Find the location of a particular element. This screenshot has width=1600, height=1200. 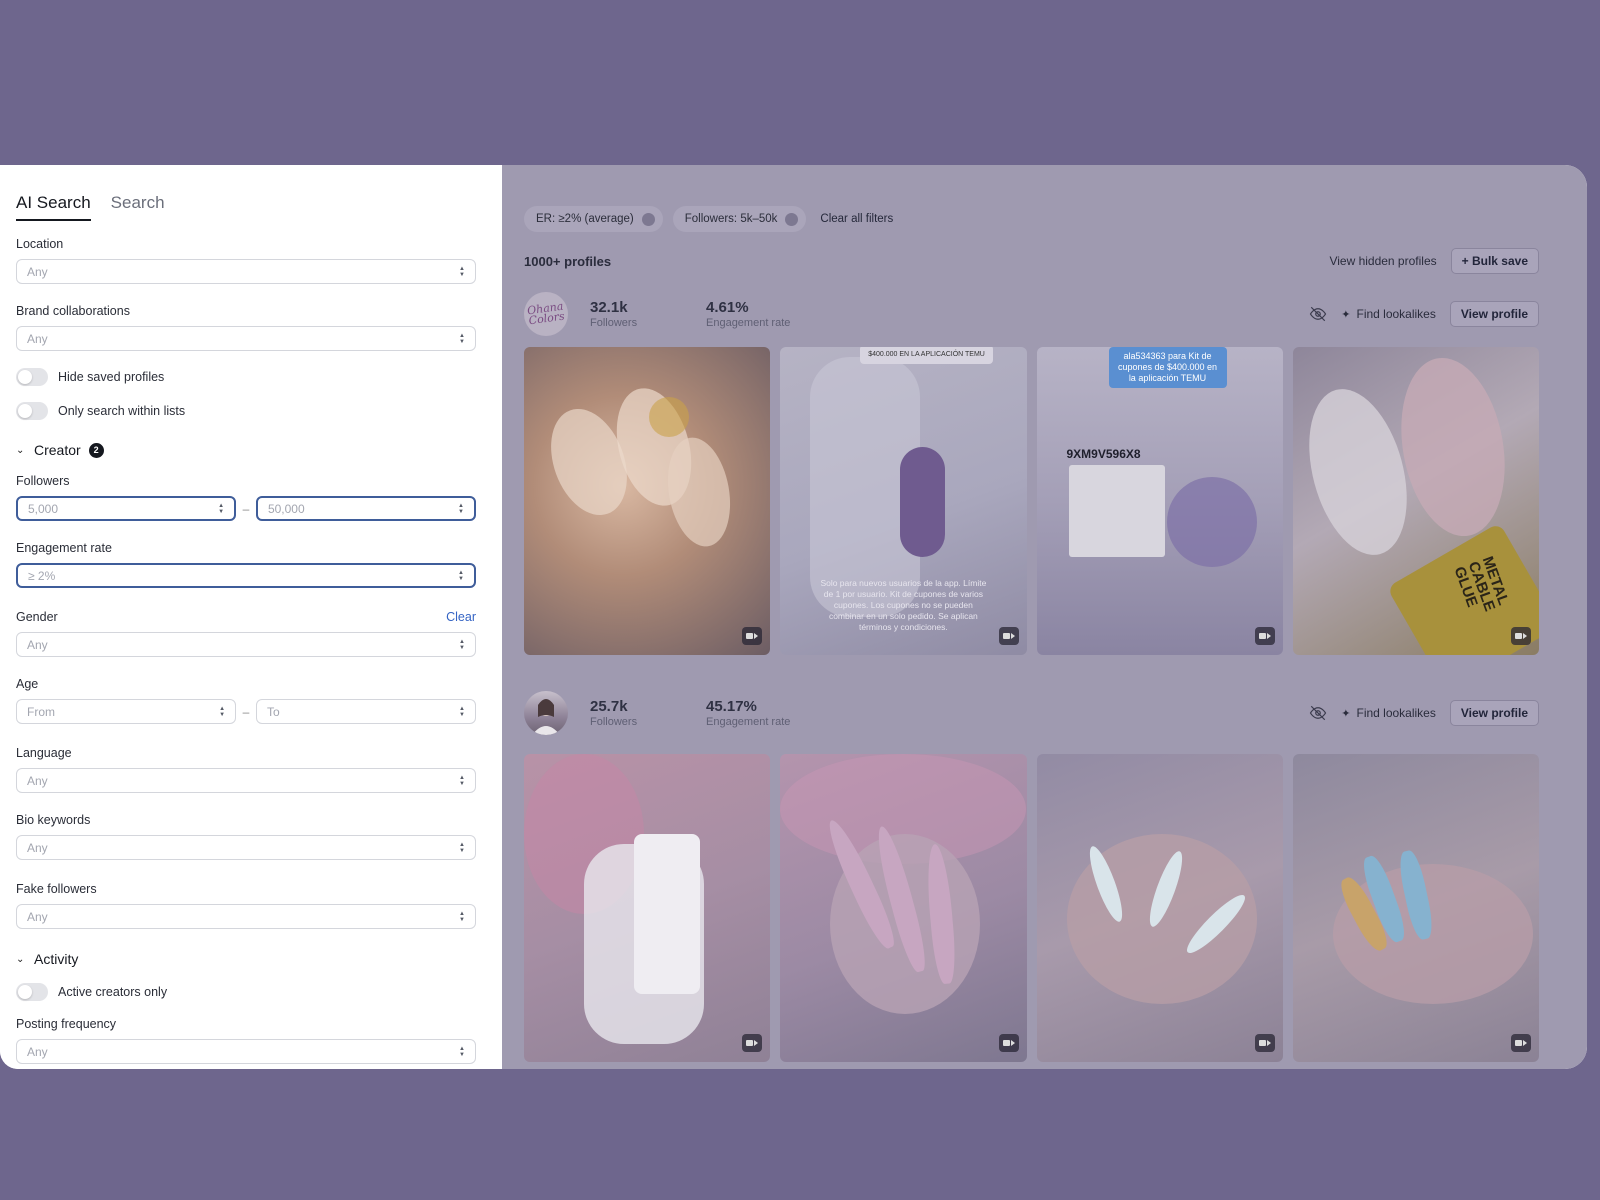

bulk-save-button: + Bulk save is located at coordinates (1494, 261).